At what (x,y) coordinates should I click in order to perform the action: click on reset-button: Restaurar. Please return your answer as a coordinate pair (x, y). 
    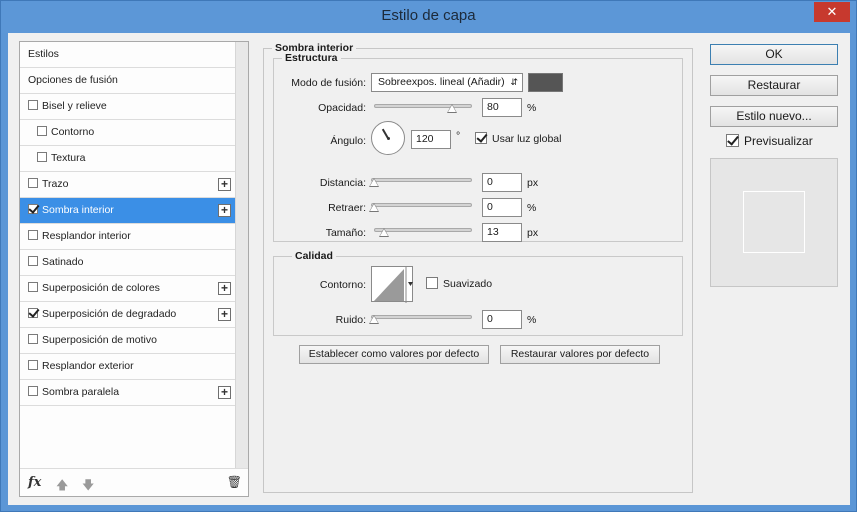
    Looking at the image, I should click on (774, 85).